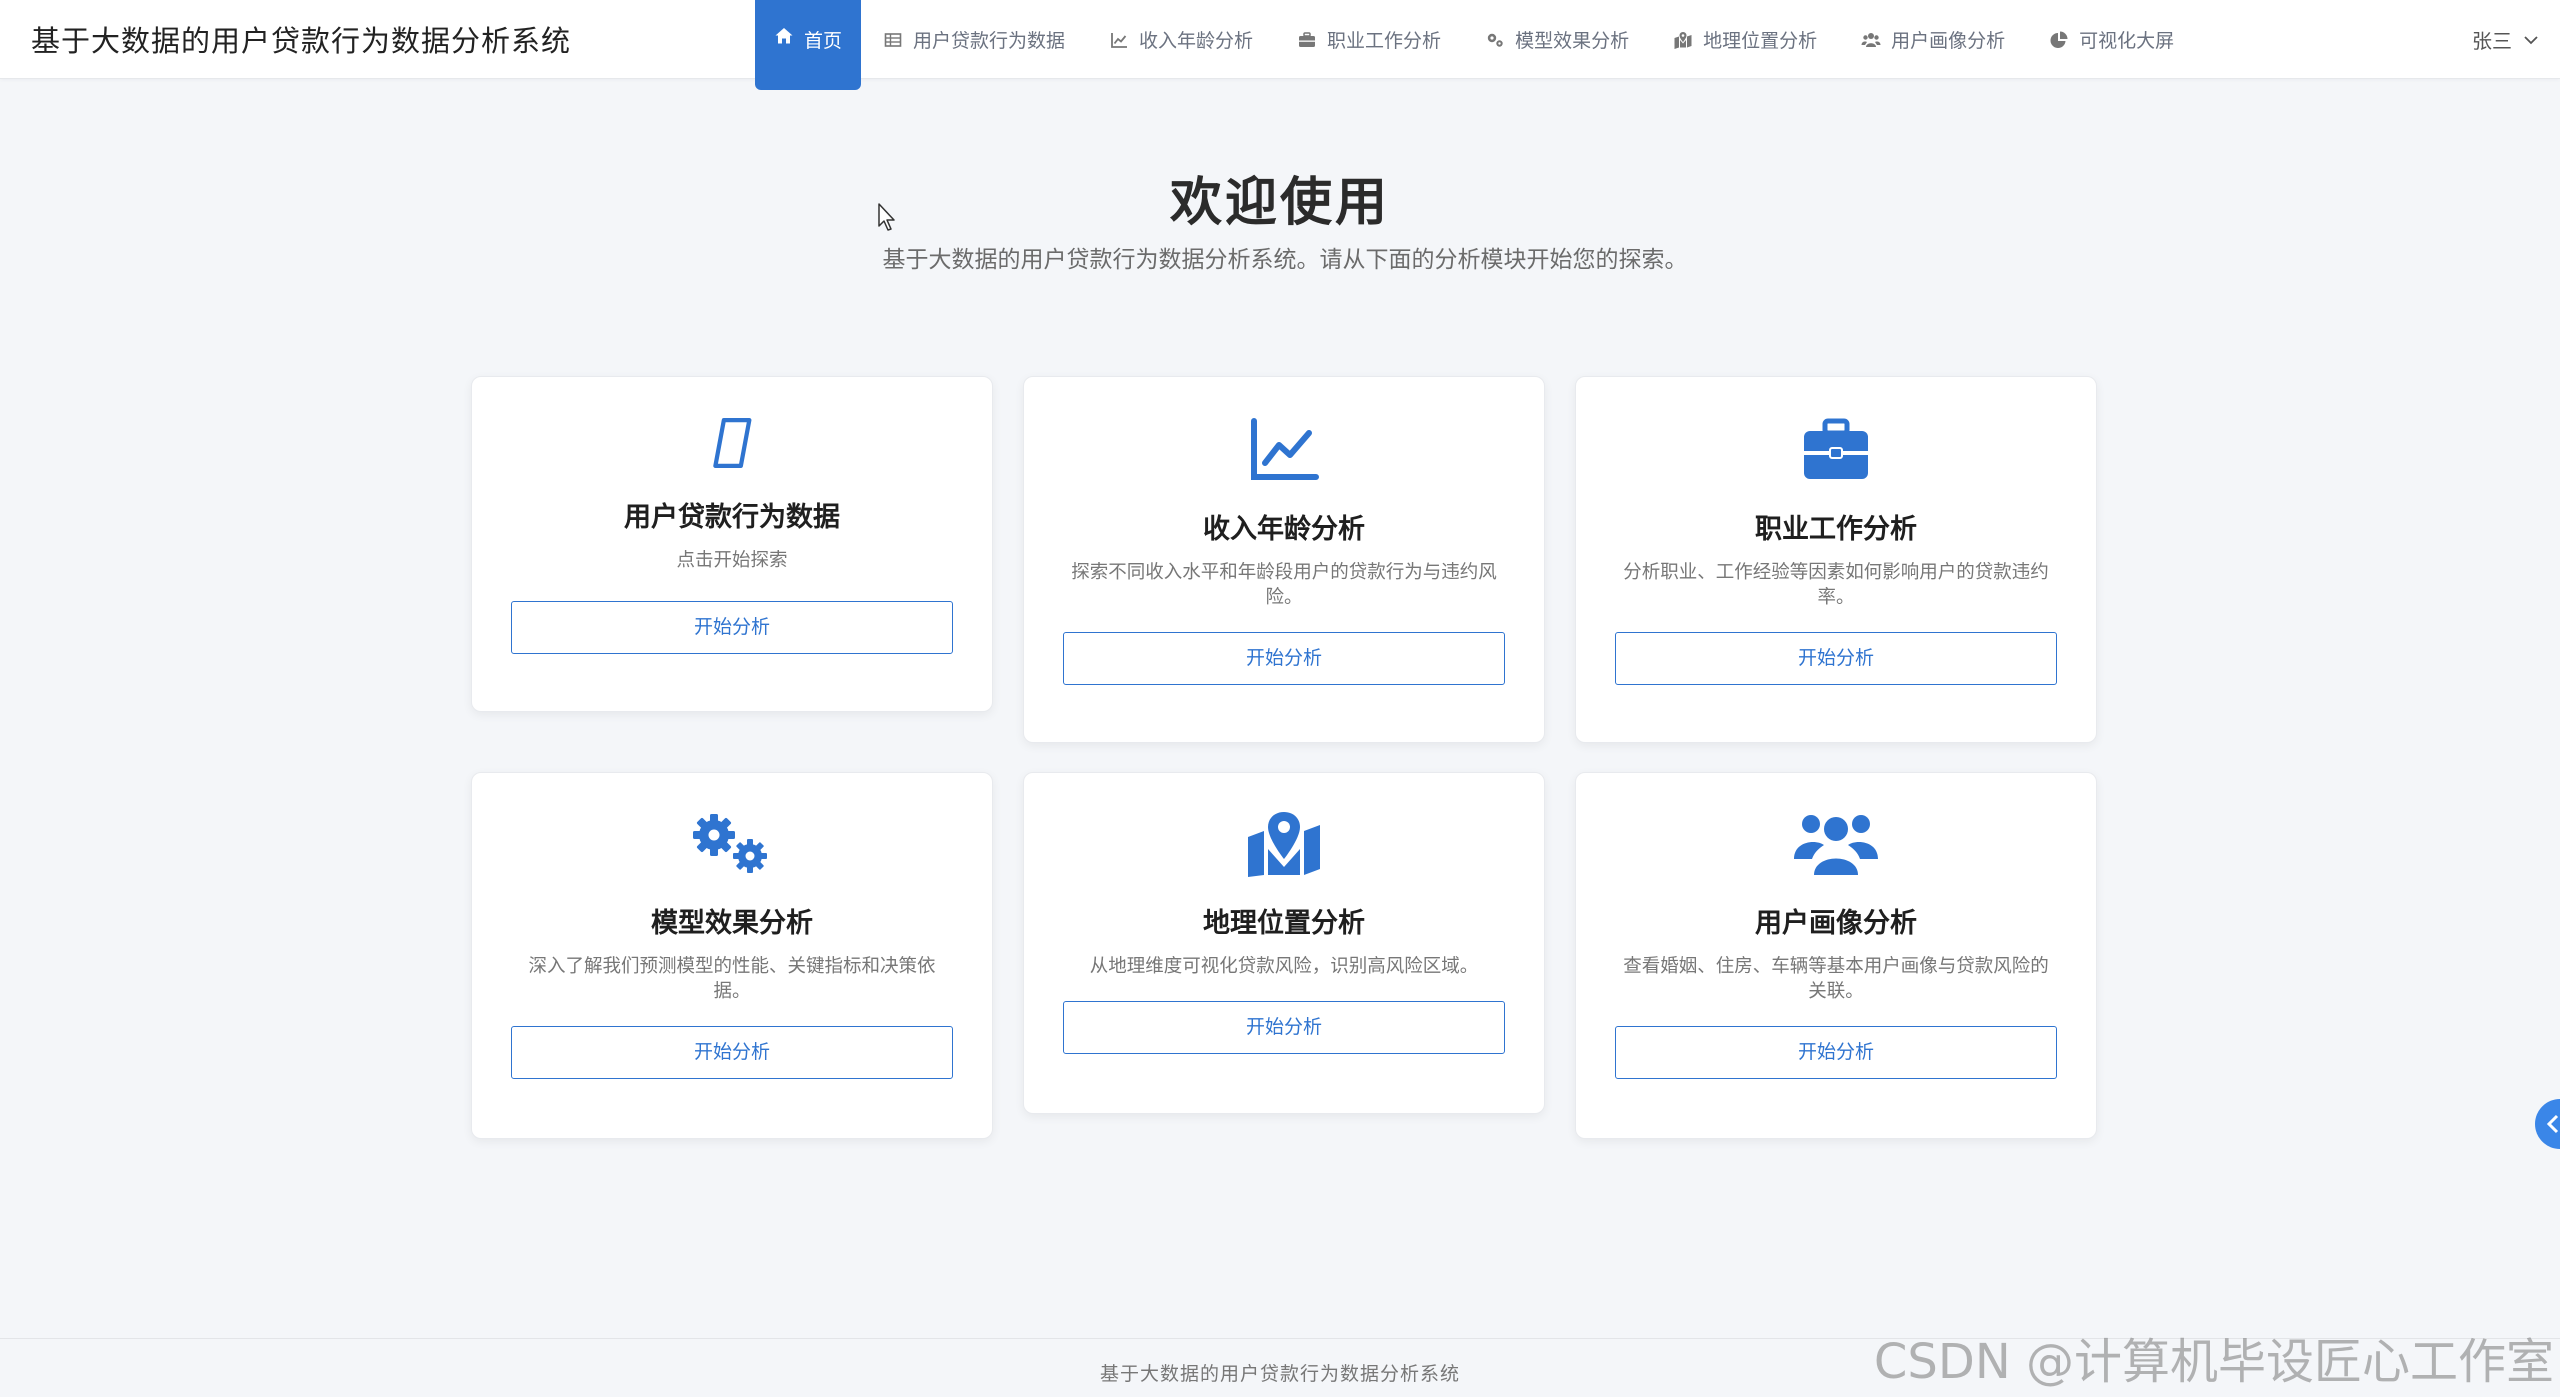 The image size is (2560, 1397). I want to click on nav-item-label: 可视化大屏, so click(2127, 41).